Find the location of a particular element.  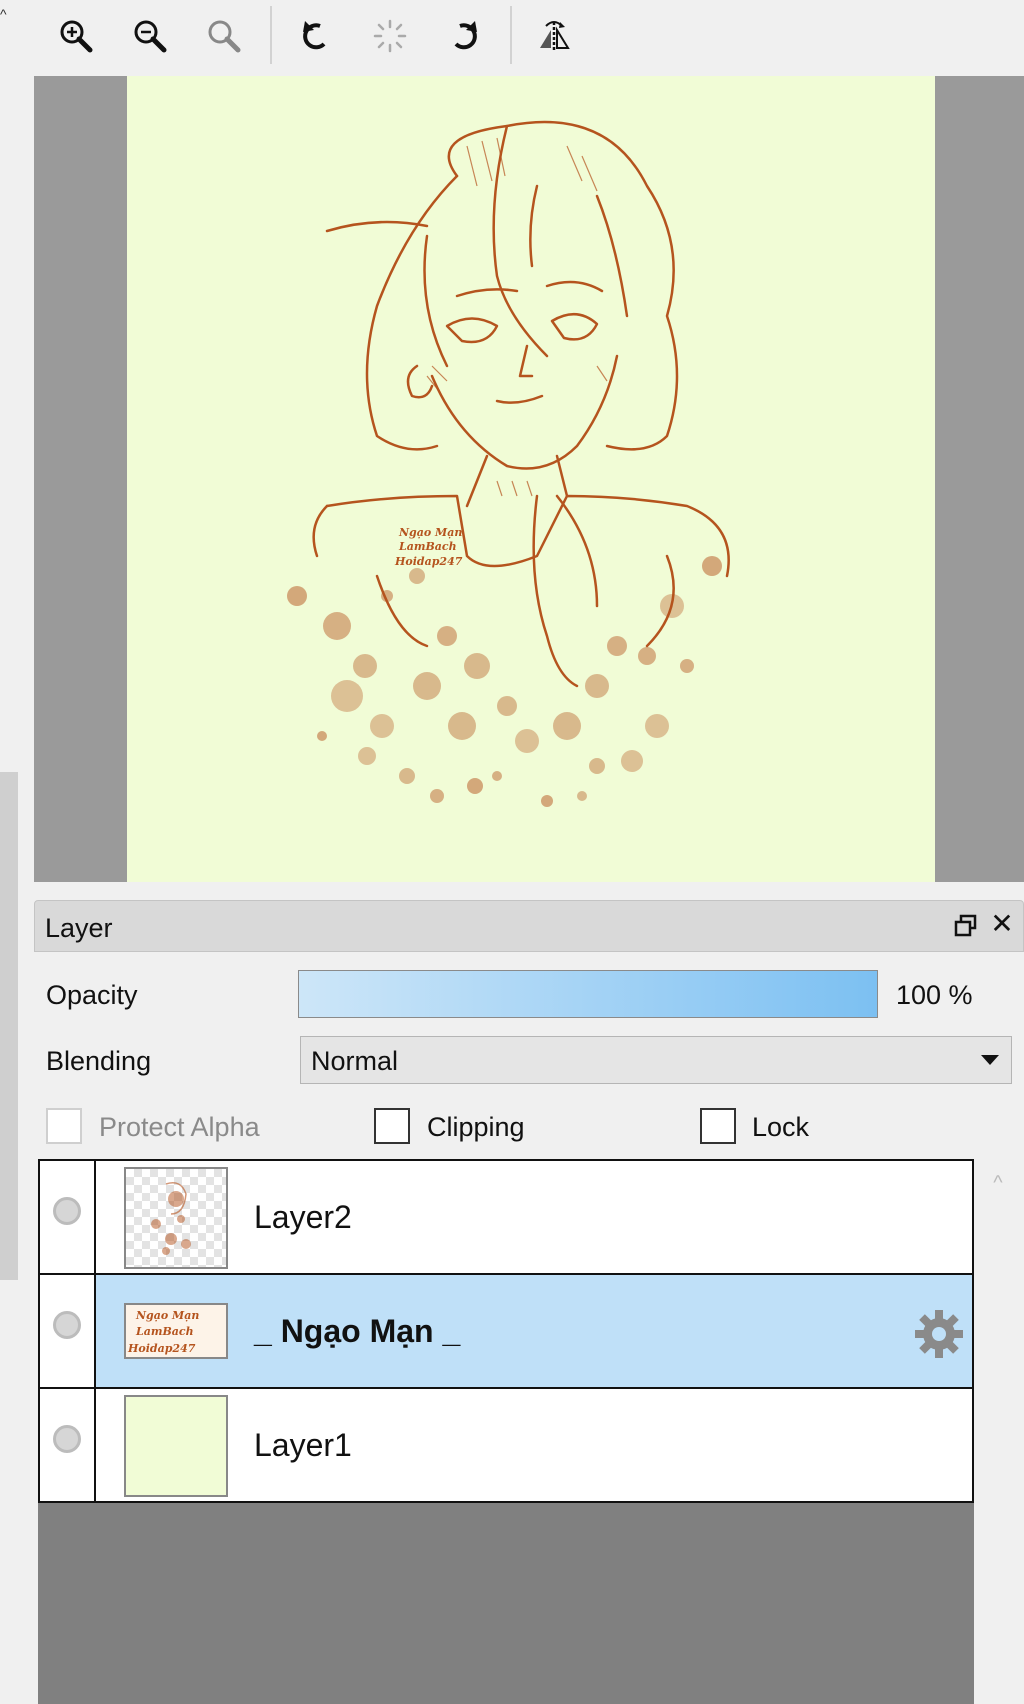

zoom-reset-button is located at coordinates (224, 36).